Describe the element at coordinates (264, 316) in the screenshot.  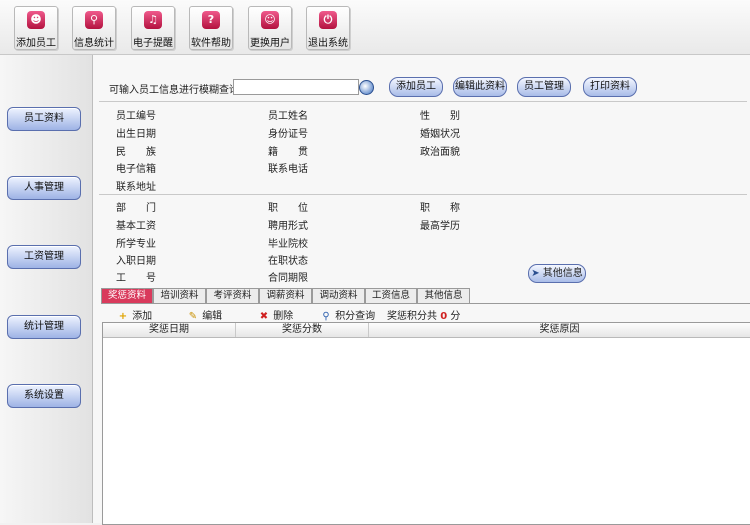
I see `delete-icon: ✖` at that location.